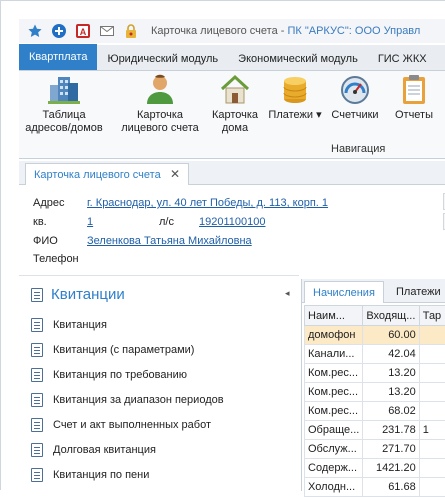  I want to click on tab-economic-module: Экономический модуль, so click(298, 59).